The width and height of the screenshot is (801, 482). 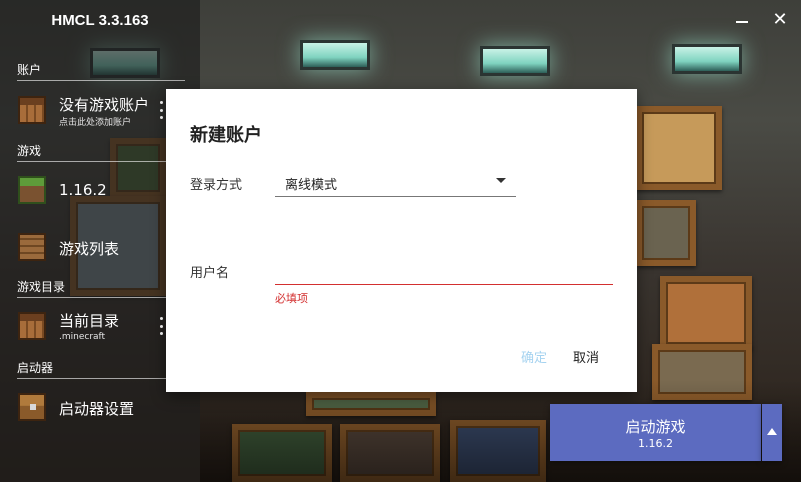 What do you see at coordinates (89, 321) in the screenshot?
I see `sidebar-item-label: 当前目录` at bounding box center [89, 321].